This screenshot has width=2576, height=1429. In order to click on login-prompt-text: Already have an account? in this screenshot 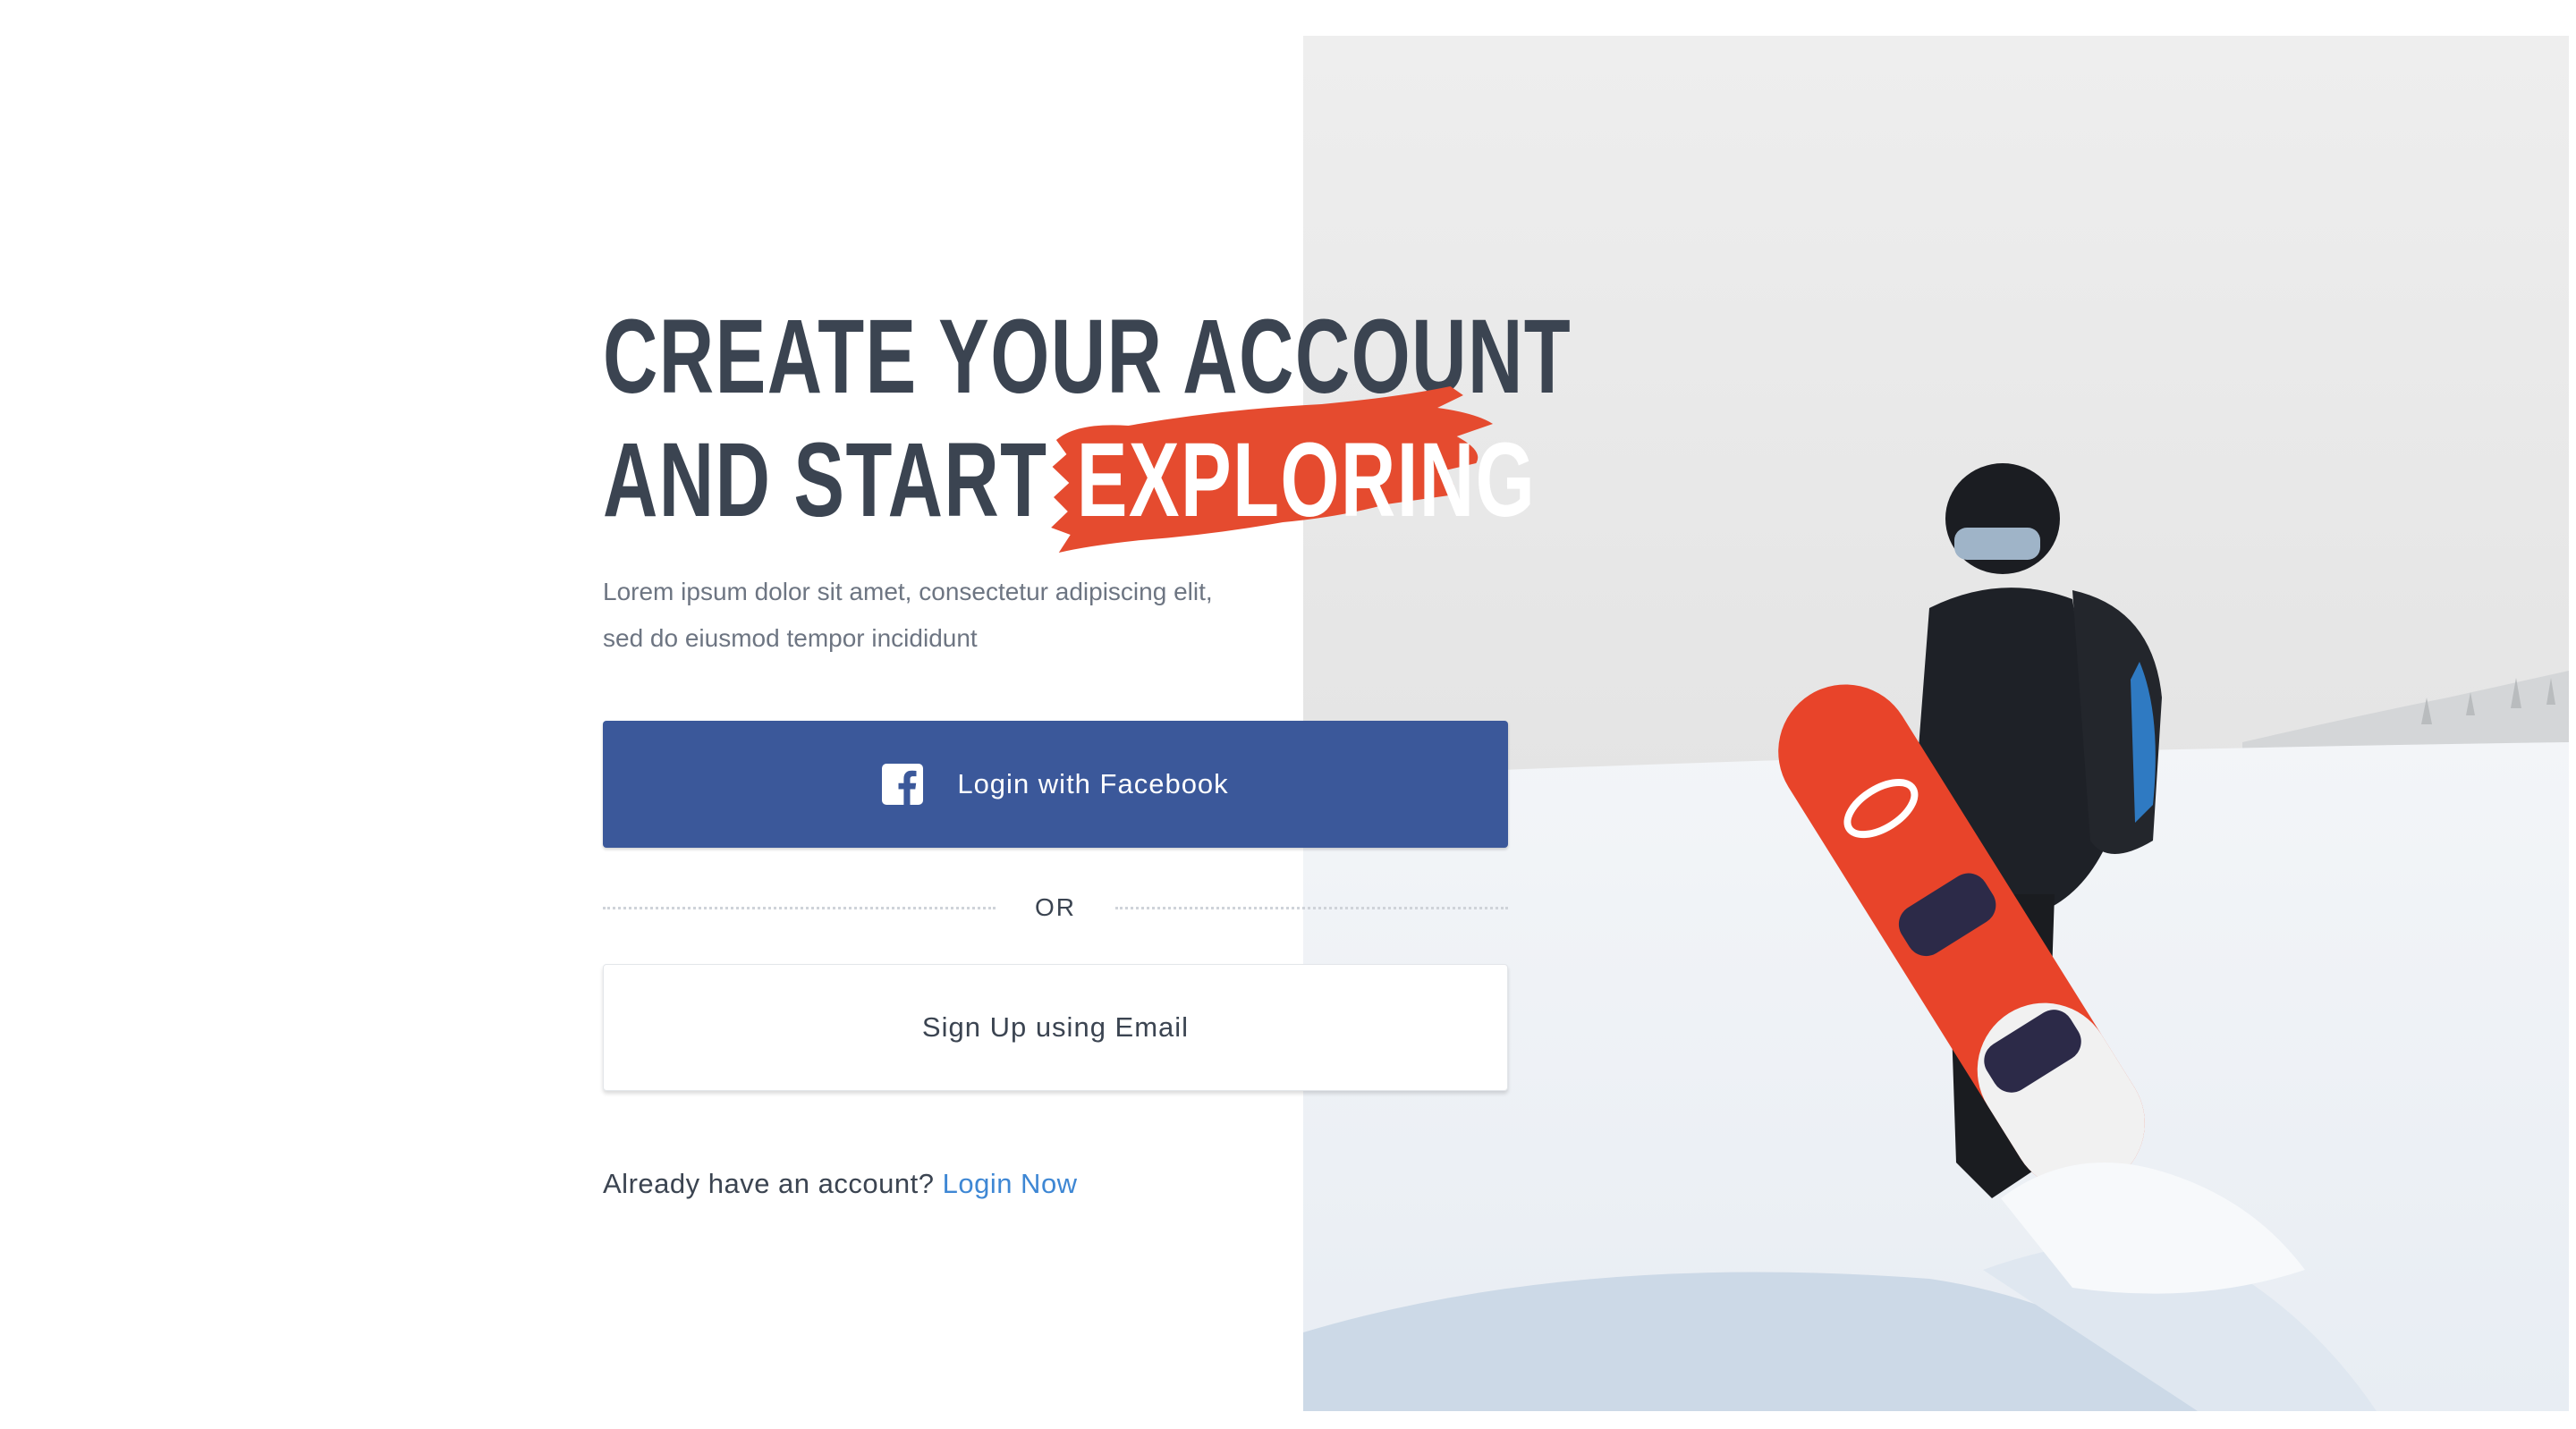, I will do `click(769, 1183)`.